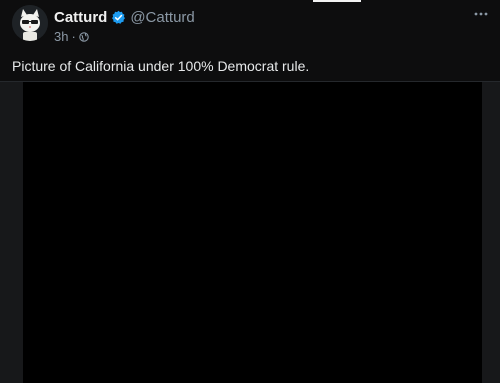 Image resolution: width=500 pixels, height=383 pixels. What do you see at coordinates (84, 36) in the screenshot?
I see `globe-icon` at bounding box center [84, 36].